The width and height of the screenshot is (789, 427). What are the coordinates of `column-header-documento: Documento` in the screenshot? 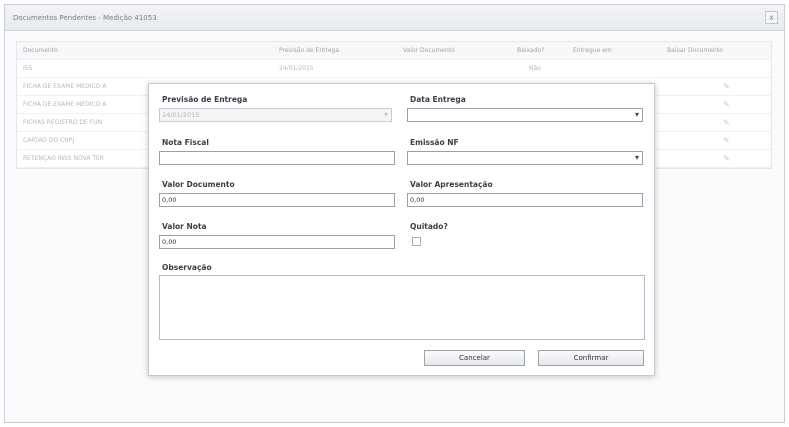 It's located at (148, 50).